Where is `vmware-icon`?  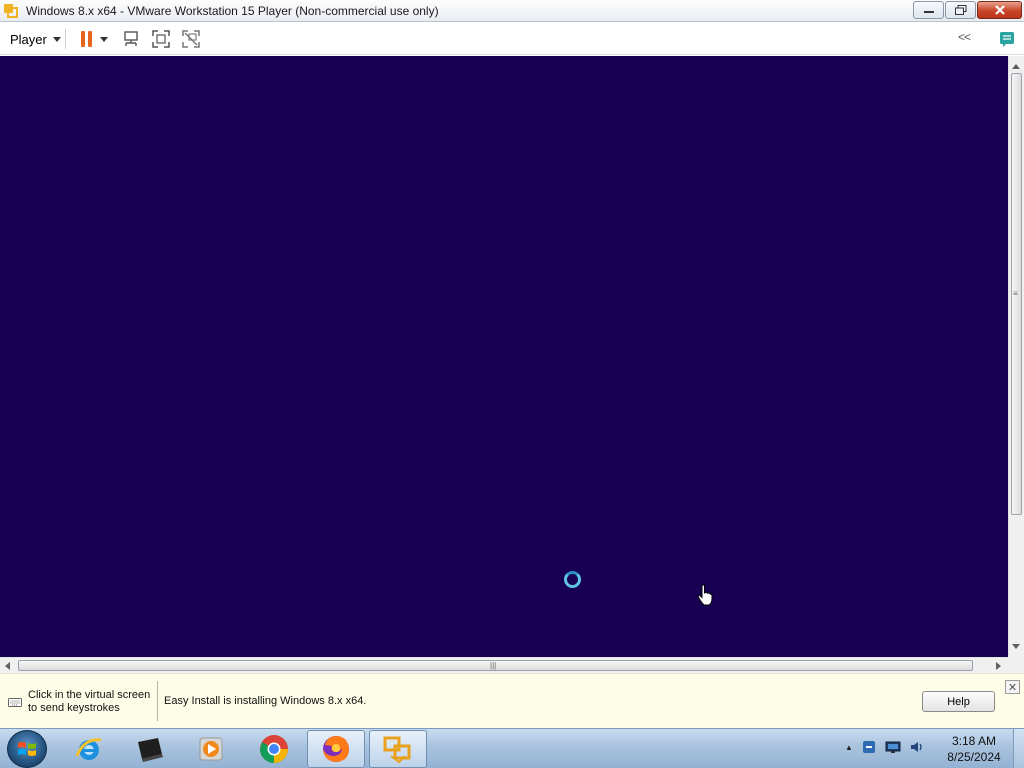
vmware-icon is located at coordinates (11, 11).